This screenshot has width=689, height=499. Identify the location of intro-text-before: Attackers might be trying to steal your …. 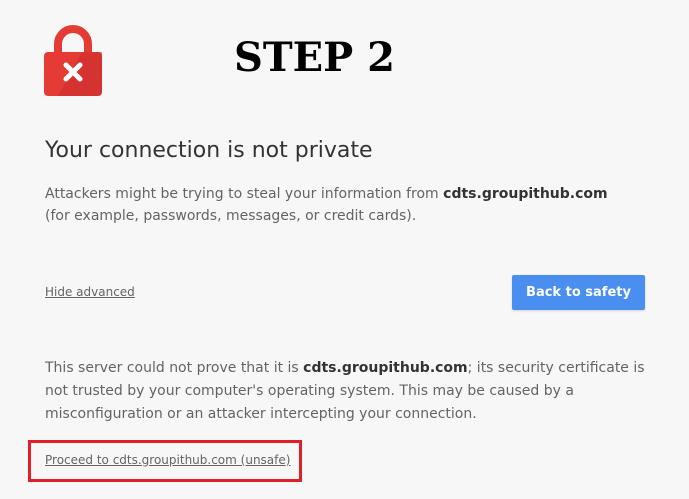
(244, 194).